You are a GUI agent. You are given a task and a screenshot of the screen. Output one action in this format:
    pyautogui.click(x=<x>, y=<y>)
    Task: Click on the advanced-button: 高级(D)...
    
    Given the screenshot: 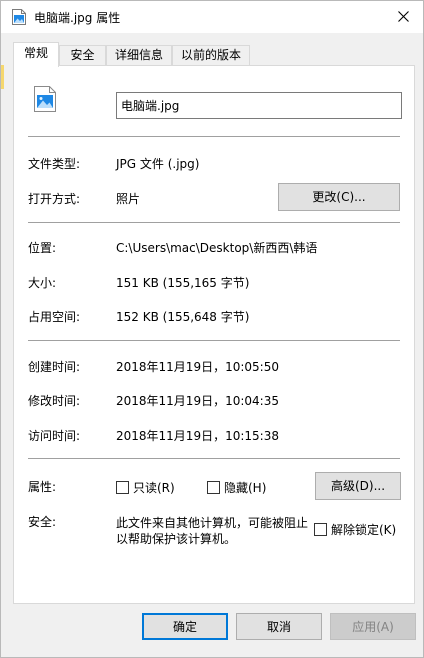 What is the action you would take?
    pyautogui.click(x=358, y=486)
    